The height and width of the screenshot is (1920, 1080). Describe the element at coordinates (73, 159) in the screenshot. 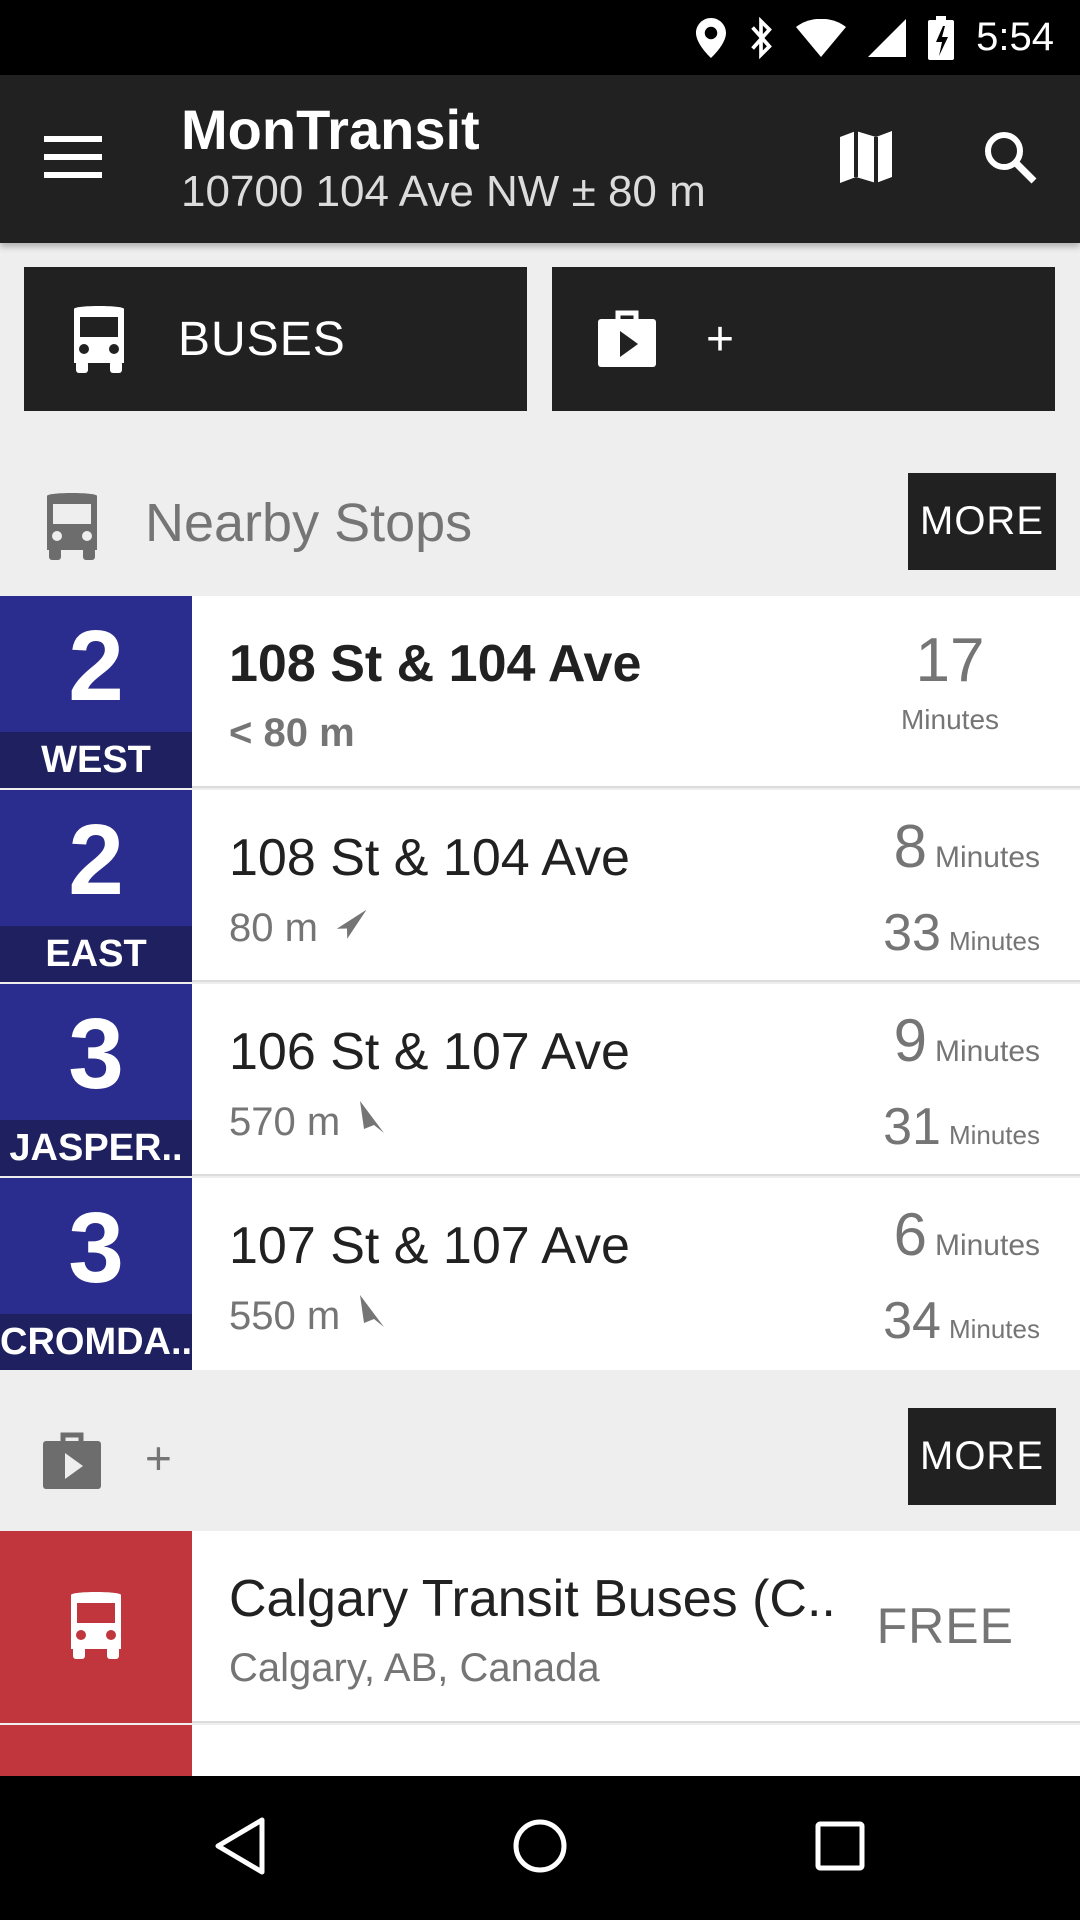

I see `menu-icon` at that location.